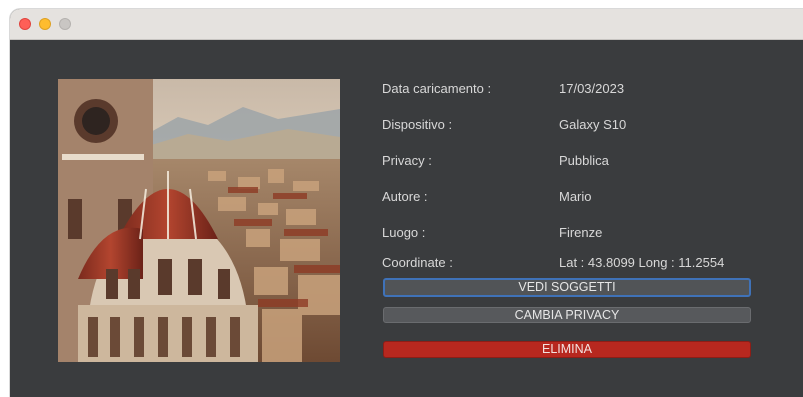 The image size is (803, 397). What do you see at coordinates (405, 196) in the screenshot?
I see `author-label: Autore :` at bounding box center [405, 196].